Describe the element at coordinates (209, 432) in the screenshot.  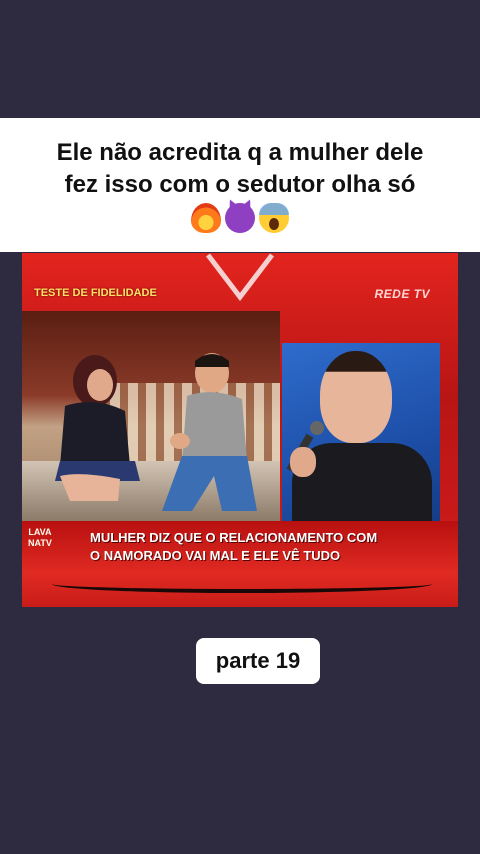
I see `man-figure-icon` at that location.